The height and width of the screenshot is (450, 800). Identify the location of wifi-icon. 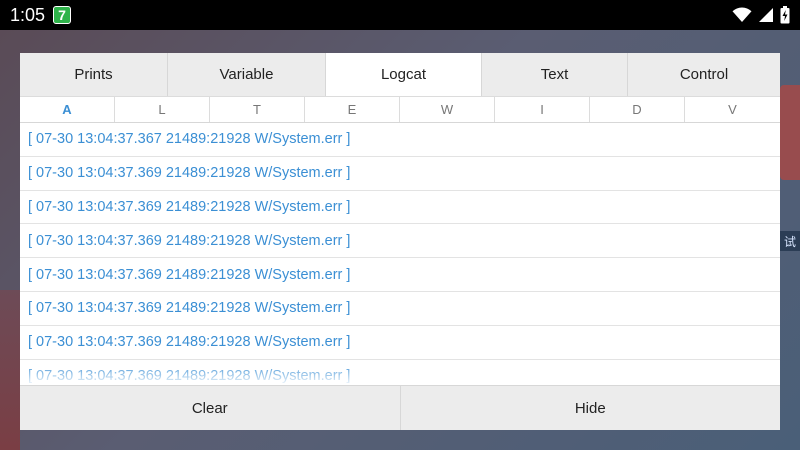
(742, 15).